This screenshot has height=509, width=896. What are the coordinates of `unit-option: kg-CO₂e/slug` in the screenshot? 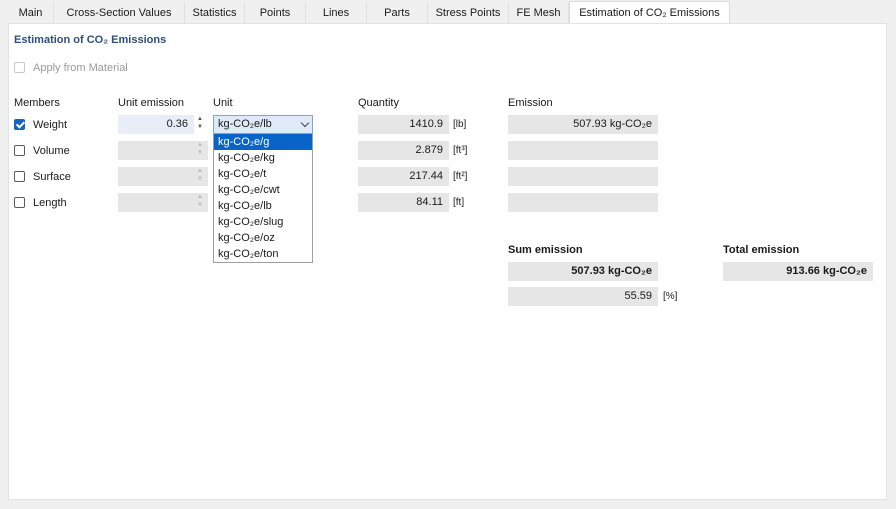 It's located at (263, 222).